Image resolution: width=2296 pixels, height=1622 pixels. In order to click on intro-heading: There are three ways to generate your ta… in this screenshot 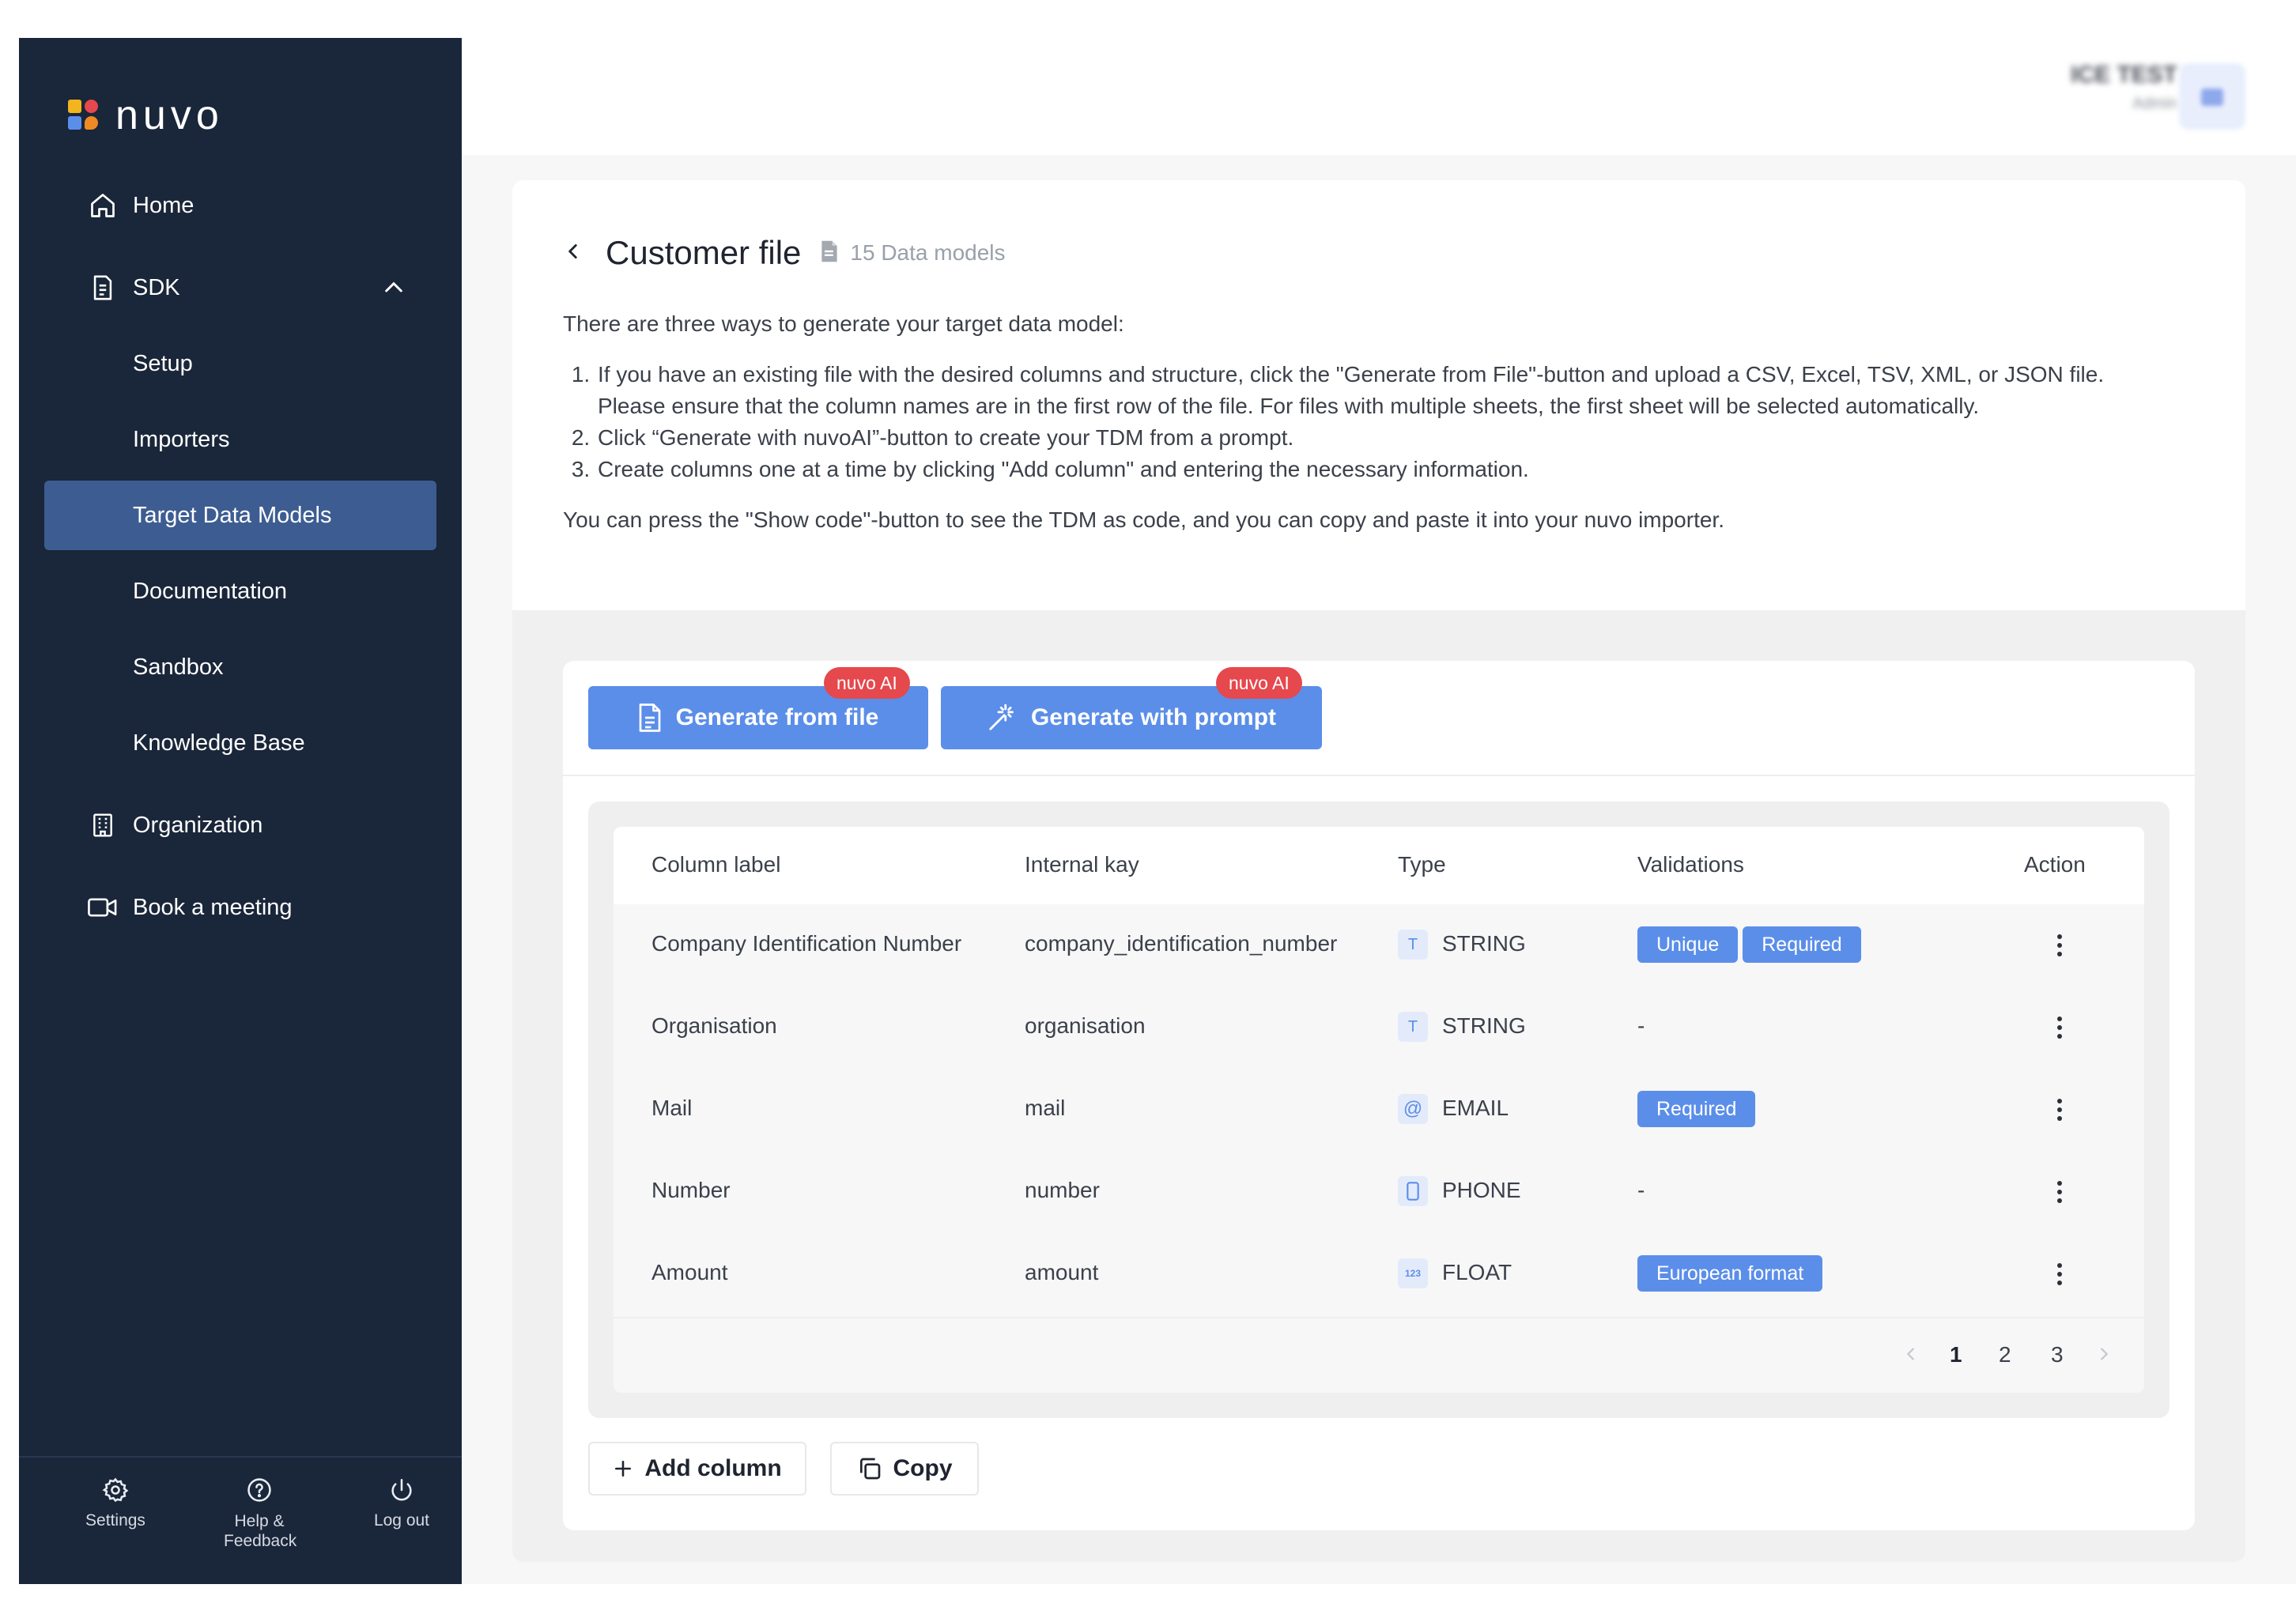, I will do `click(844, 323)`.